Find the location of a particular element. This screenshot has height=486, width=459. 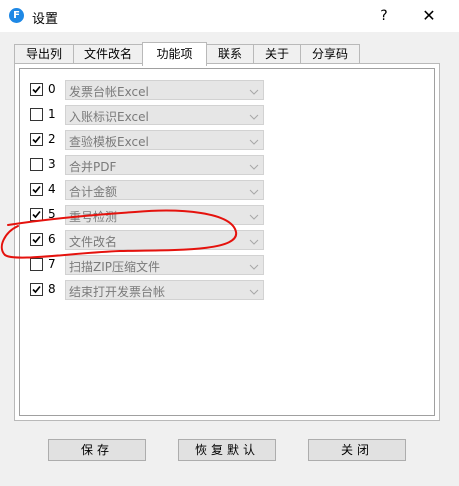

feature-select: 结束打开发票台帐 is located at coordinates (164, 290).